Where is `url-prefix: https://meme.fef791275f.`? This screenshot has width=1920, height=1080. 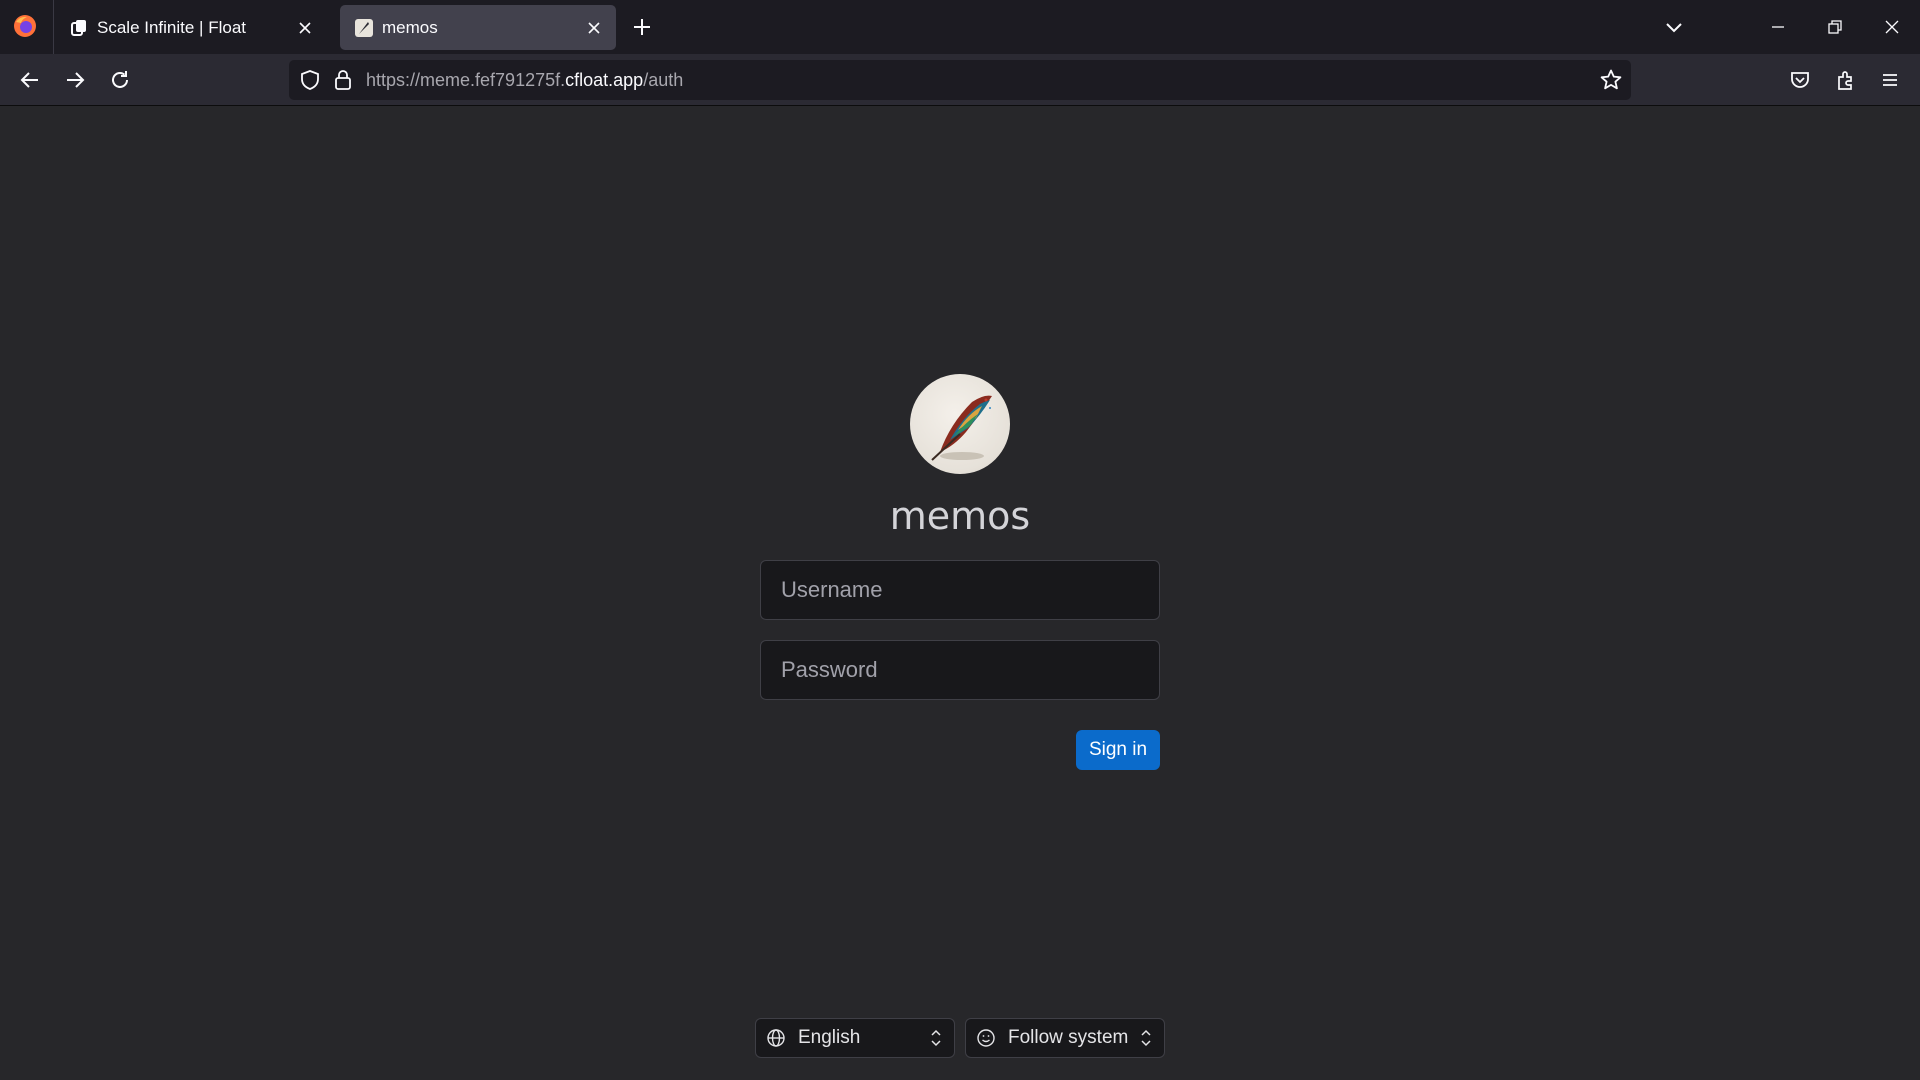
url-prefix: https://meme.fef791275f. is located at coordinates (466, 80).